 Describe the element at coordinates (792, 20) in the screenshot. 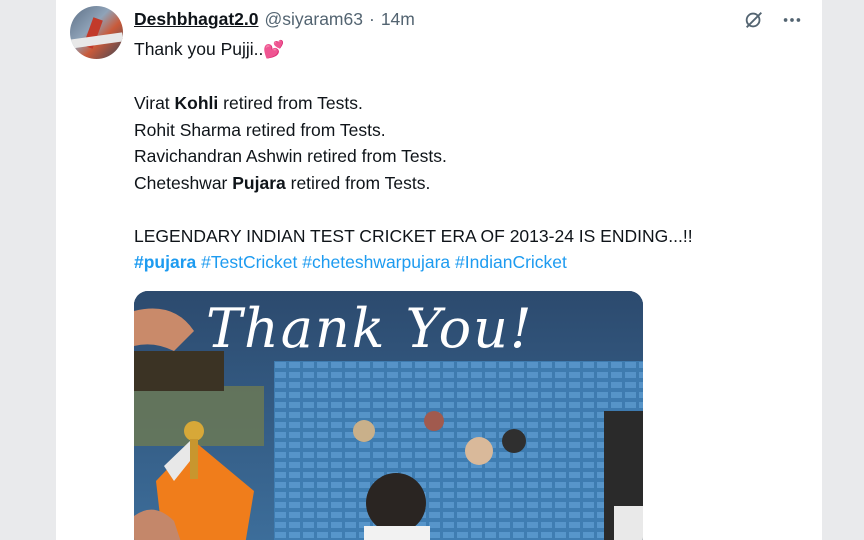

I see `more-options-icon` at that location.